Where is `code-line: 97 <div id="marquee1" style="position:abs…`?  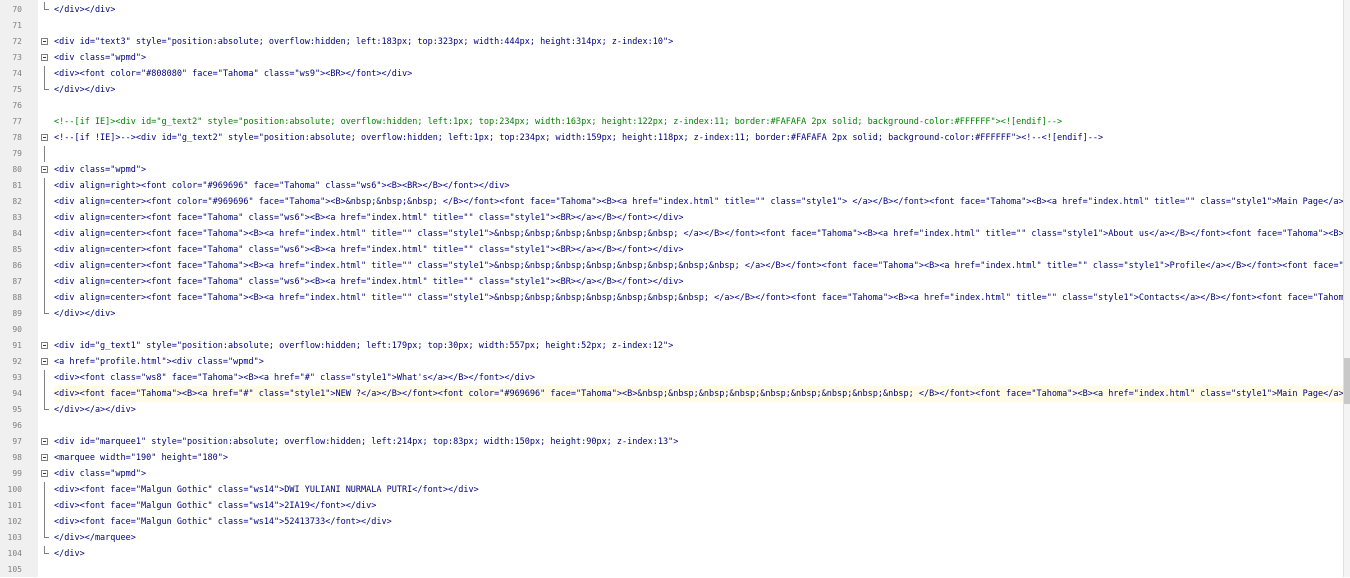 code-line: 97 <div id="marquee1" style="position:abs… is located at coordinates (672, 442).